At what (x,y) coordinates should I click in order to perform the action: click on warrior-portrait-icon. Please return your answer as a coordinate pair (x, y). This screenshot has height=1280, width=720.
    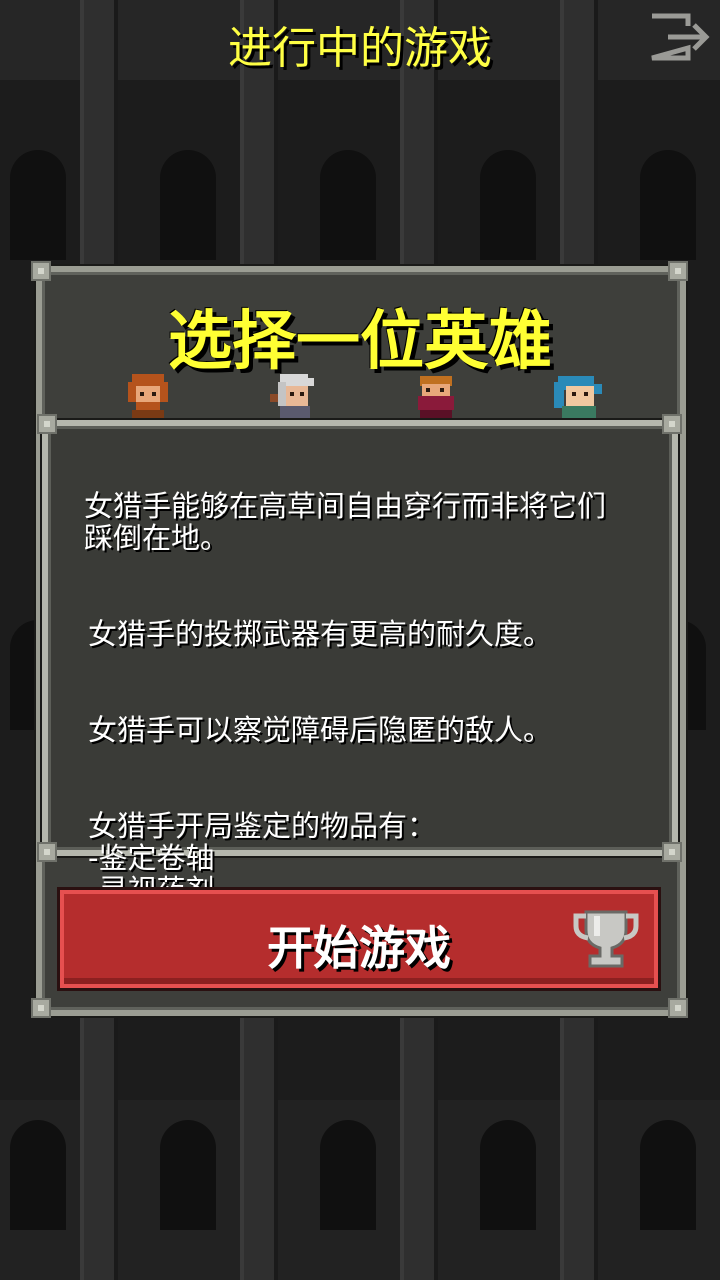
    Looking at the image, I should click on (148, 396).